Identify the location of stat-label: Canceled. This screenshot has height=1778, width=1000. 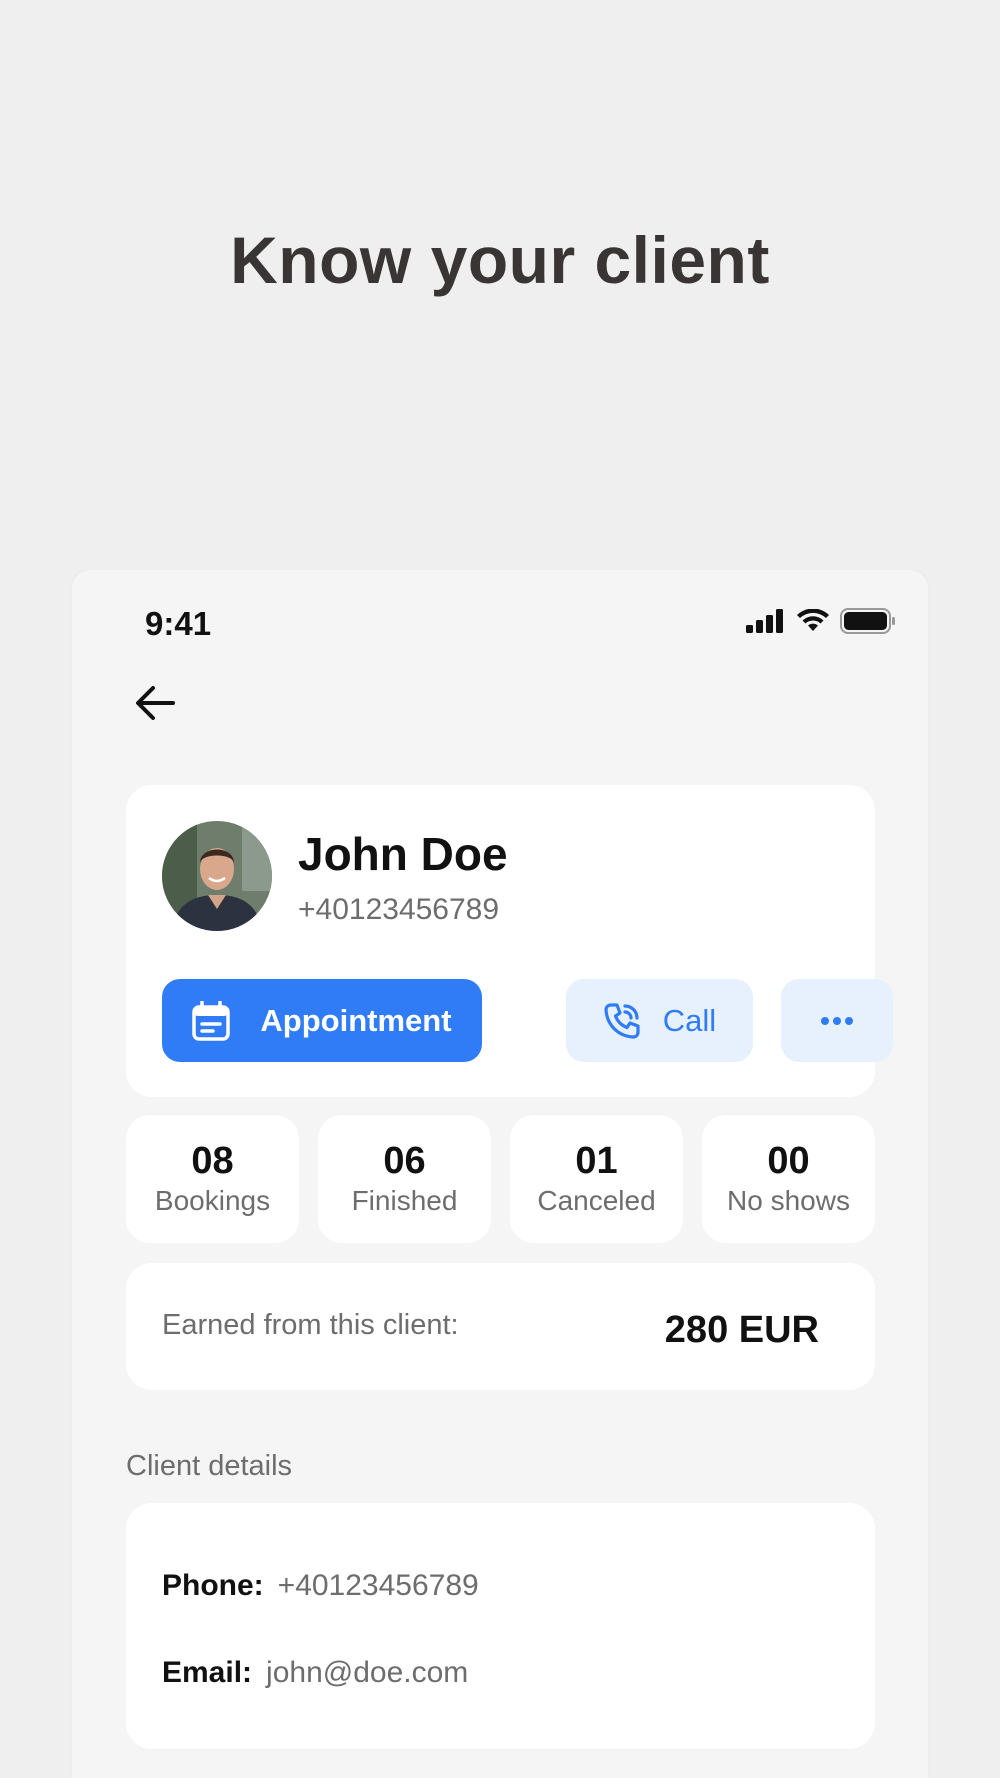
(596, 1200).